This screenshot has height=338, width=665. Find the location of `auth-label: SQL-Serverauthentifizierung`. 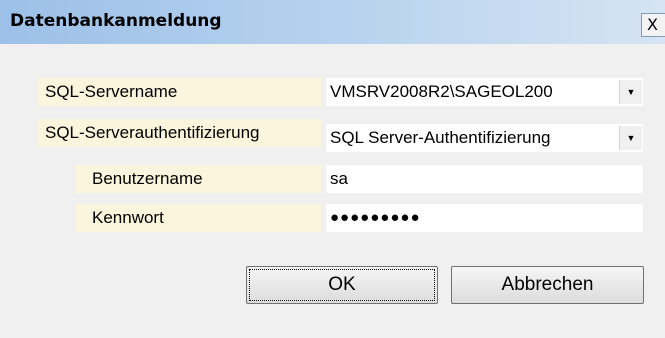

auth-label: SQL-Serverauthentifizierung is located at coordinates (179, 133).